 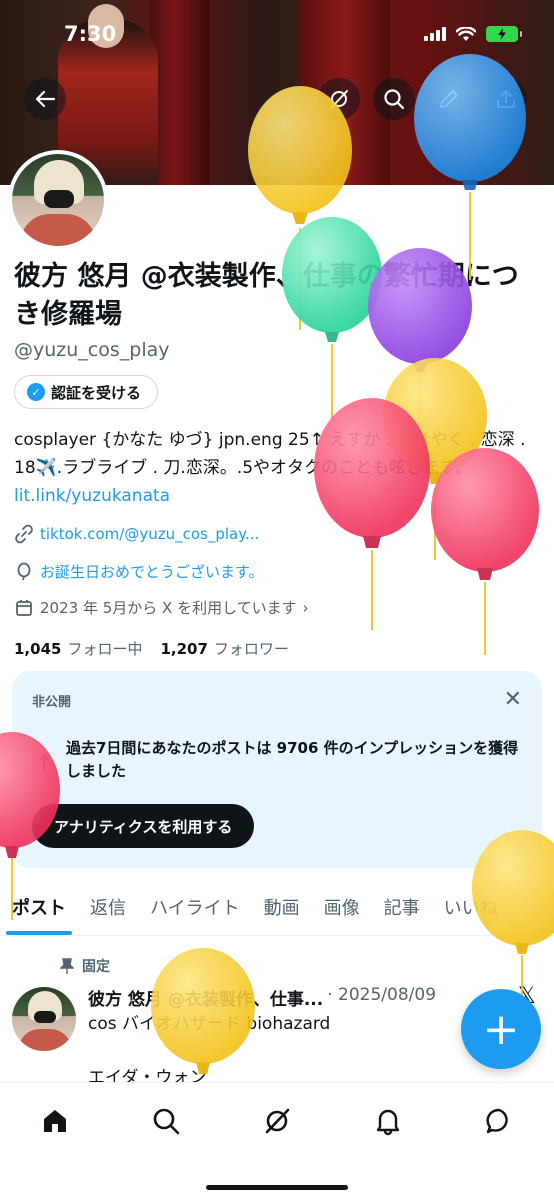 I want to click on status-time: 7:30, so click(x=90, y=34).